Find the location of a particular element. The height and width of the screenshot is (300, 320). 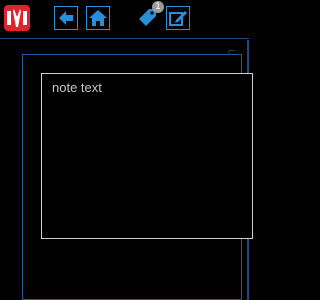

edit-icon is located at coordinates (178, 18).